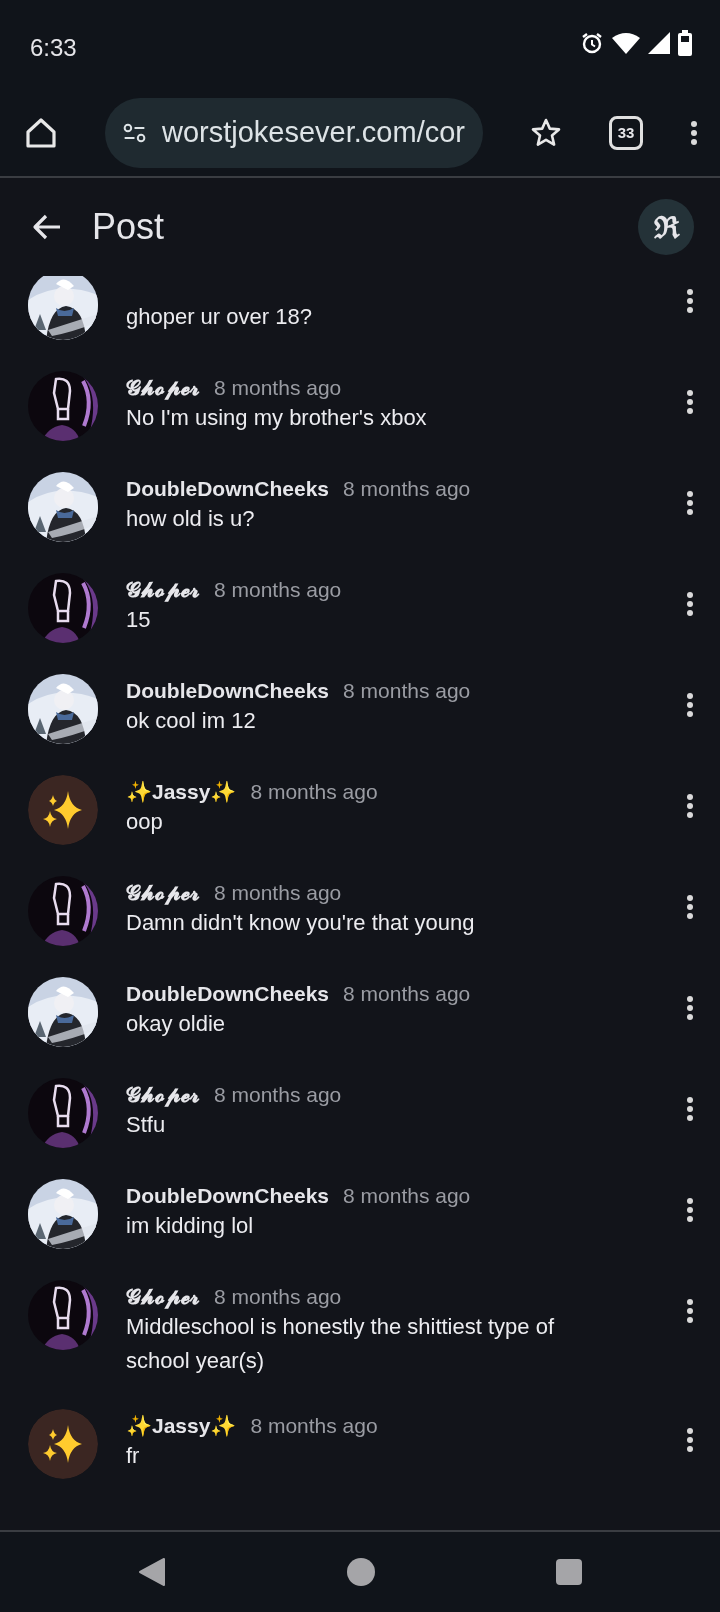 The width and height of the screenshot is (720, 1612). I want to click on wifi-icon, so click(626, 43).